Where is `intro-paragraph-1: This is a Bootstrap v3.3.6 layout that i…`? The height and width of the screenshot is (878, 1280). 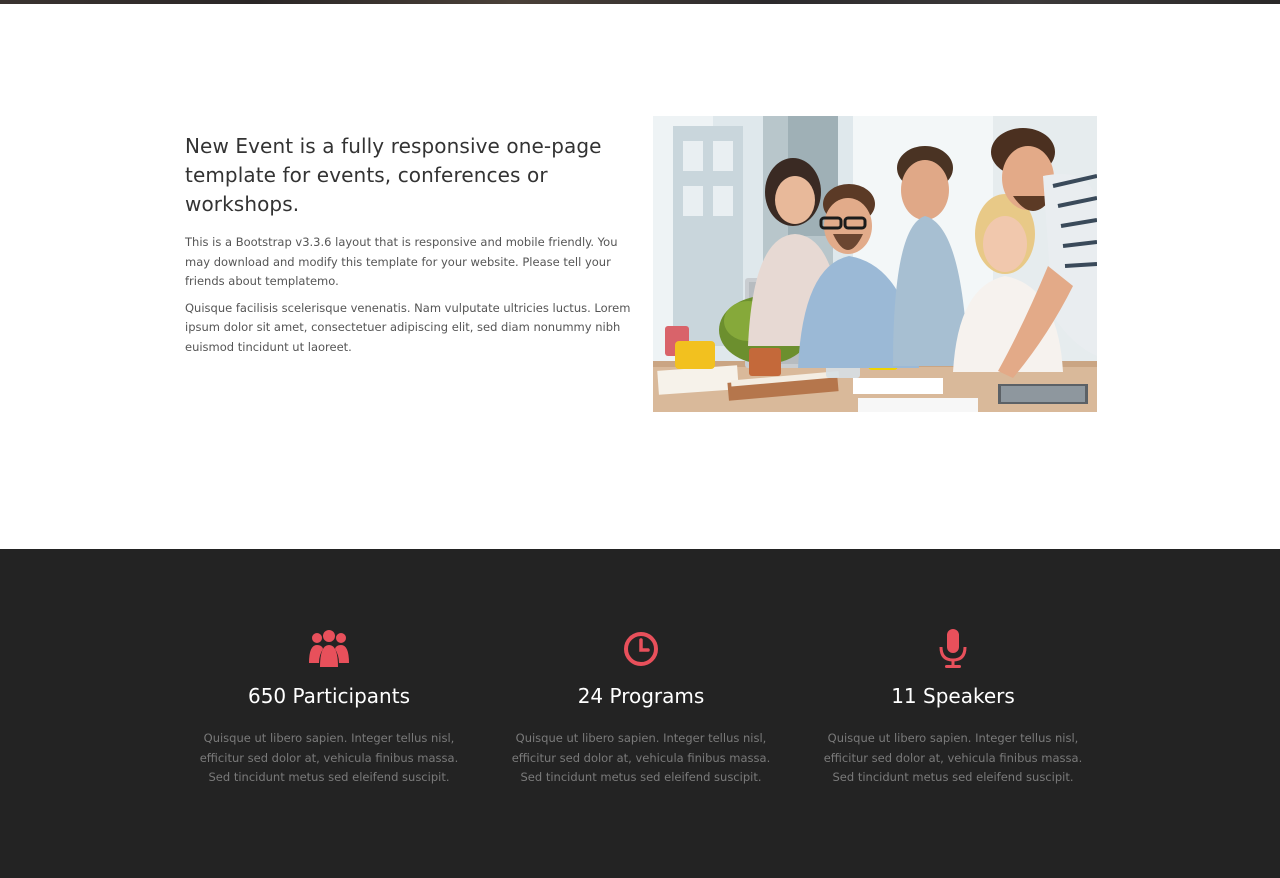
intro-paragraph-1: This is a Bootstrap v3.3.6 layout that i… is located at coordinates (401, 261).